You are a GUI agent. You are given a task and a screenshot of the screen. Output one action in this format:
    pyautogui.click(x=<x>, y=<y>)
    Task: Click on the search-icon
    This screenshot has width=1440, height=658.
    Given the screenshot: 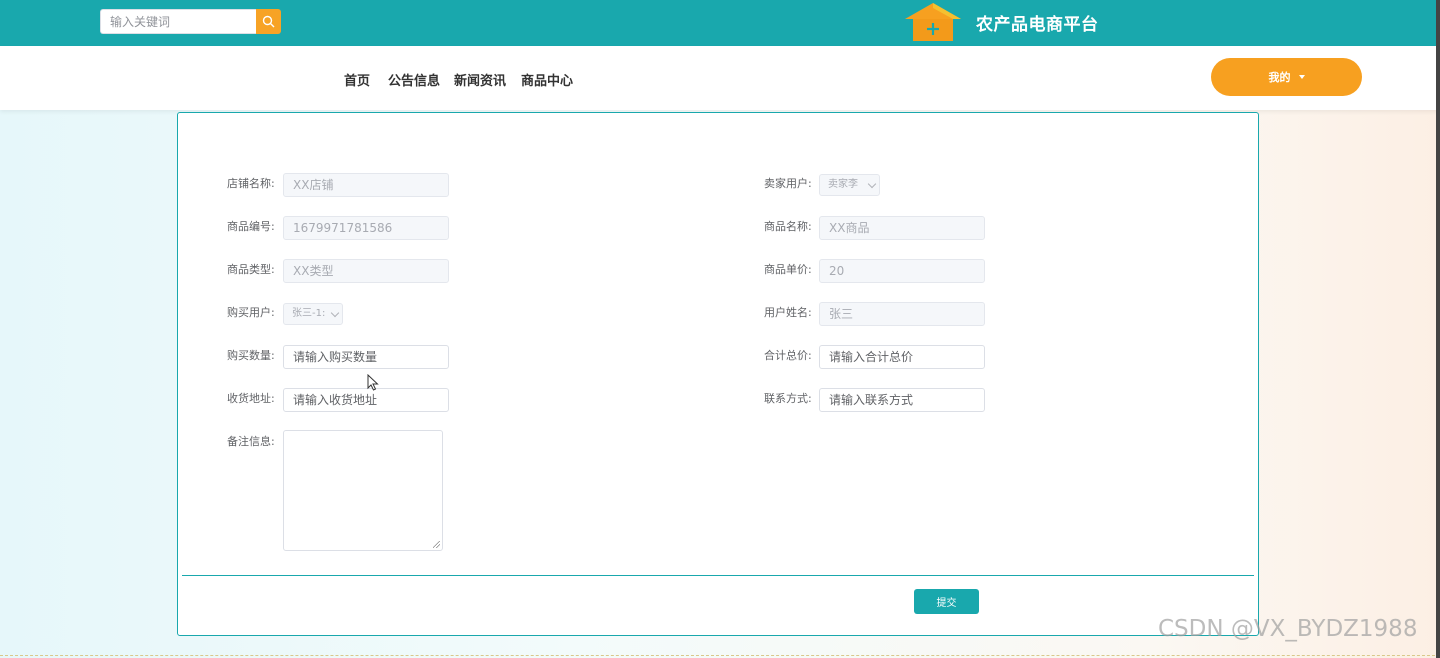 What is the action you would take?
    pyautogui.click(x=268, y=21)
    